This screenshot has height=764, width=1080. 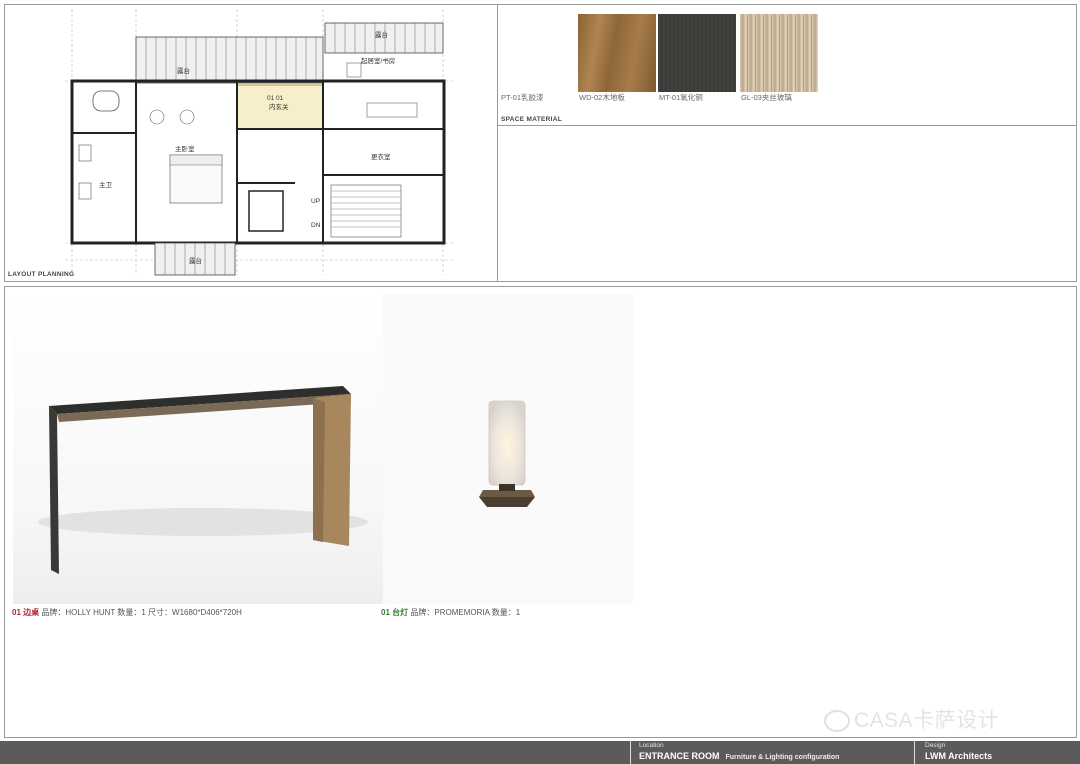 I want to click on room-label-terrace-bottom: 露台, so click(x=195, y=260).